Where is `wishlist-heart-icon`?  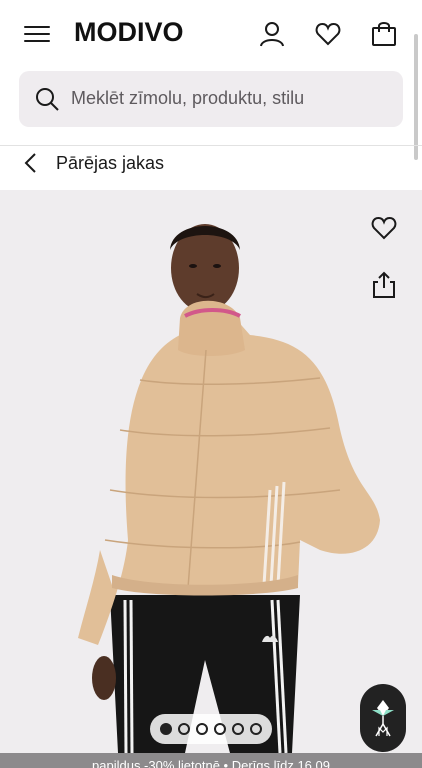
wishlist-heart-icon is located at coordinates (384, 228).